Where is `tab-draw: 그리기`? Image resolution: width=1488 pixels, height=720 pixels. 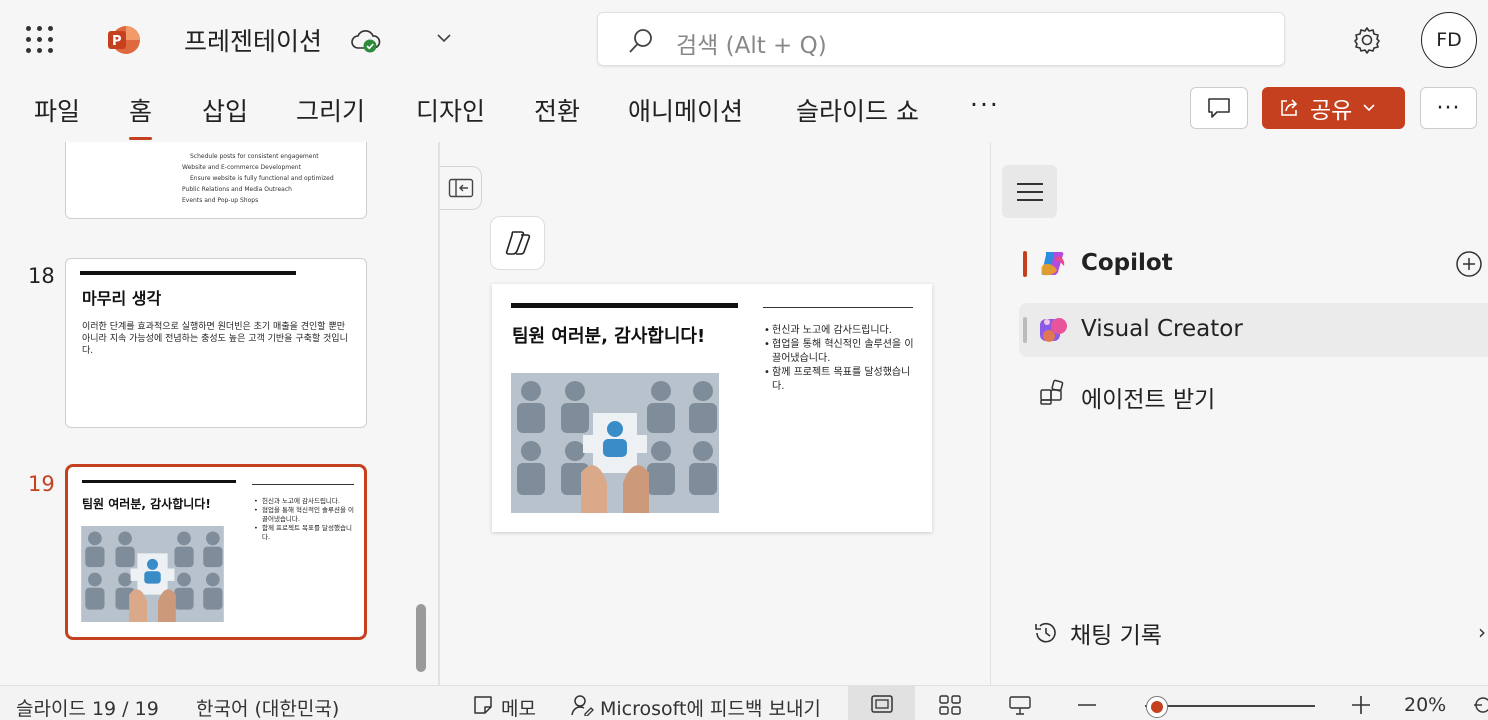
tab-draw: 그리기 is located at coordinates (330, 110).